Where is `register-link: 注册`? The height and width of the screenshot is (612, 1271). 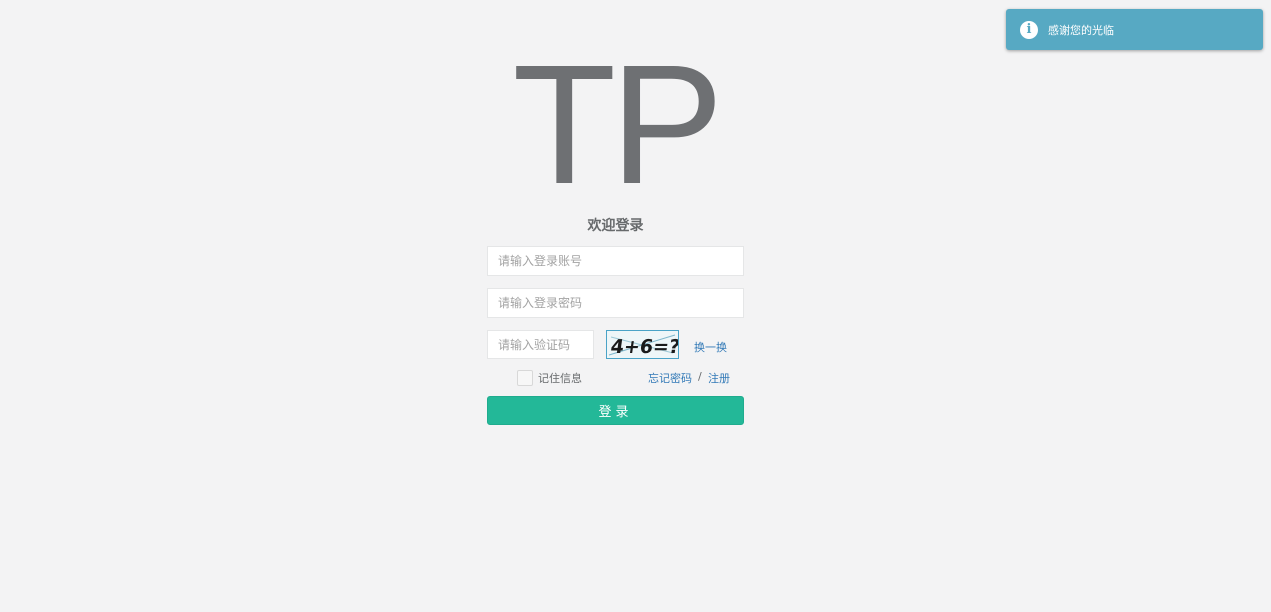
register-link: 注册 is located at coordinates (719, 378).